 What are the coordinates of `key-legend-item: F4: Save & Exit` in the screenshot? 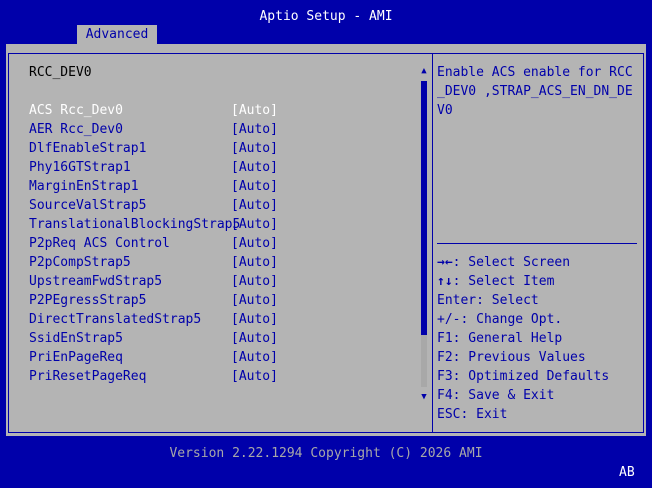 It's located at (523, 395).